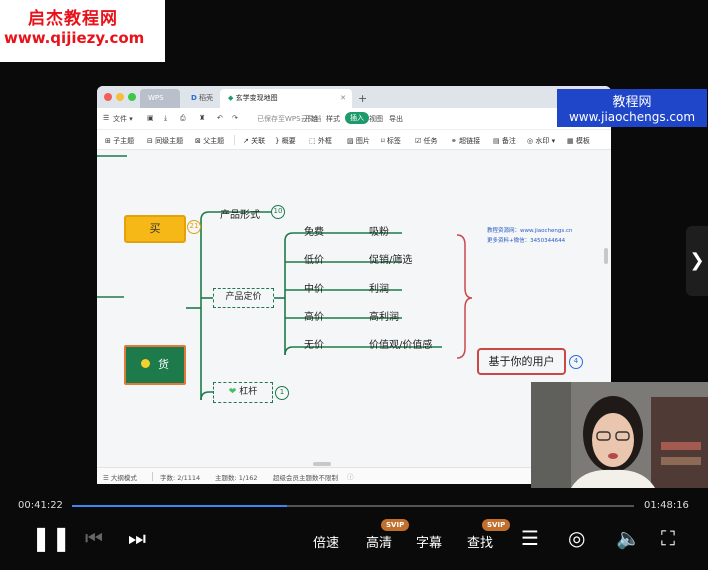  I want to click on view-tab: 视图, so click(376, 119).